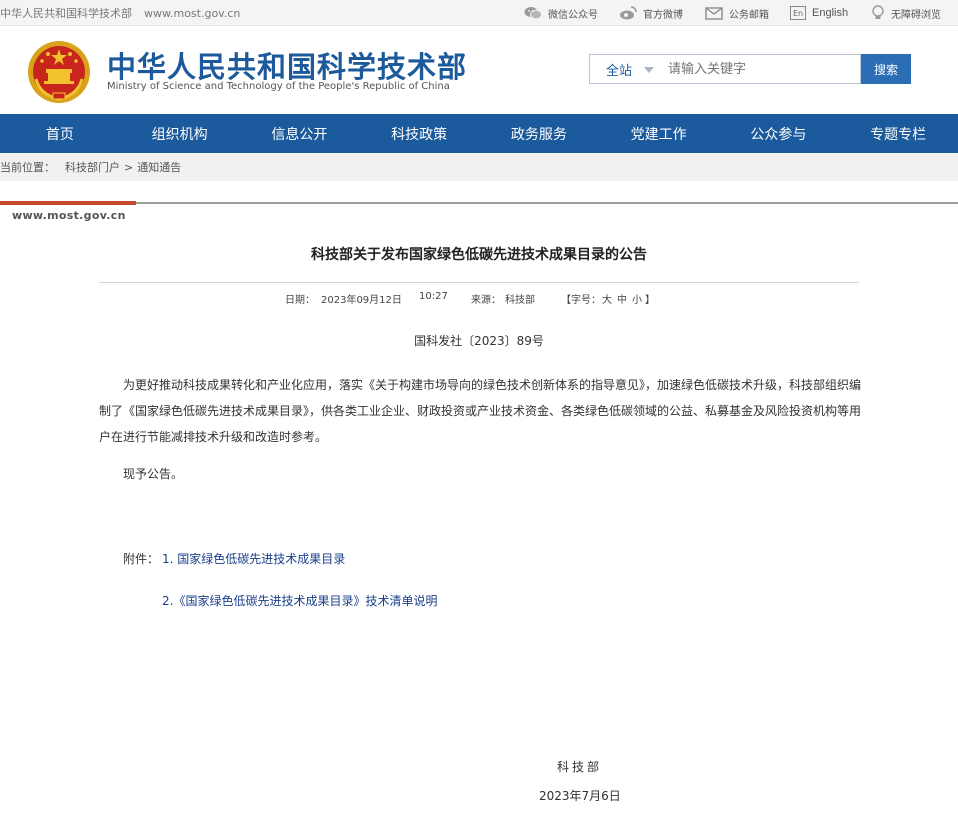 The width and height of the screenshot is (958, 833). I want to click on nav-item-special-topics: 专题专栏, so click(898, 133).